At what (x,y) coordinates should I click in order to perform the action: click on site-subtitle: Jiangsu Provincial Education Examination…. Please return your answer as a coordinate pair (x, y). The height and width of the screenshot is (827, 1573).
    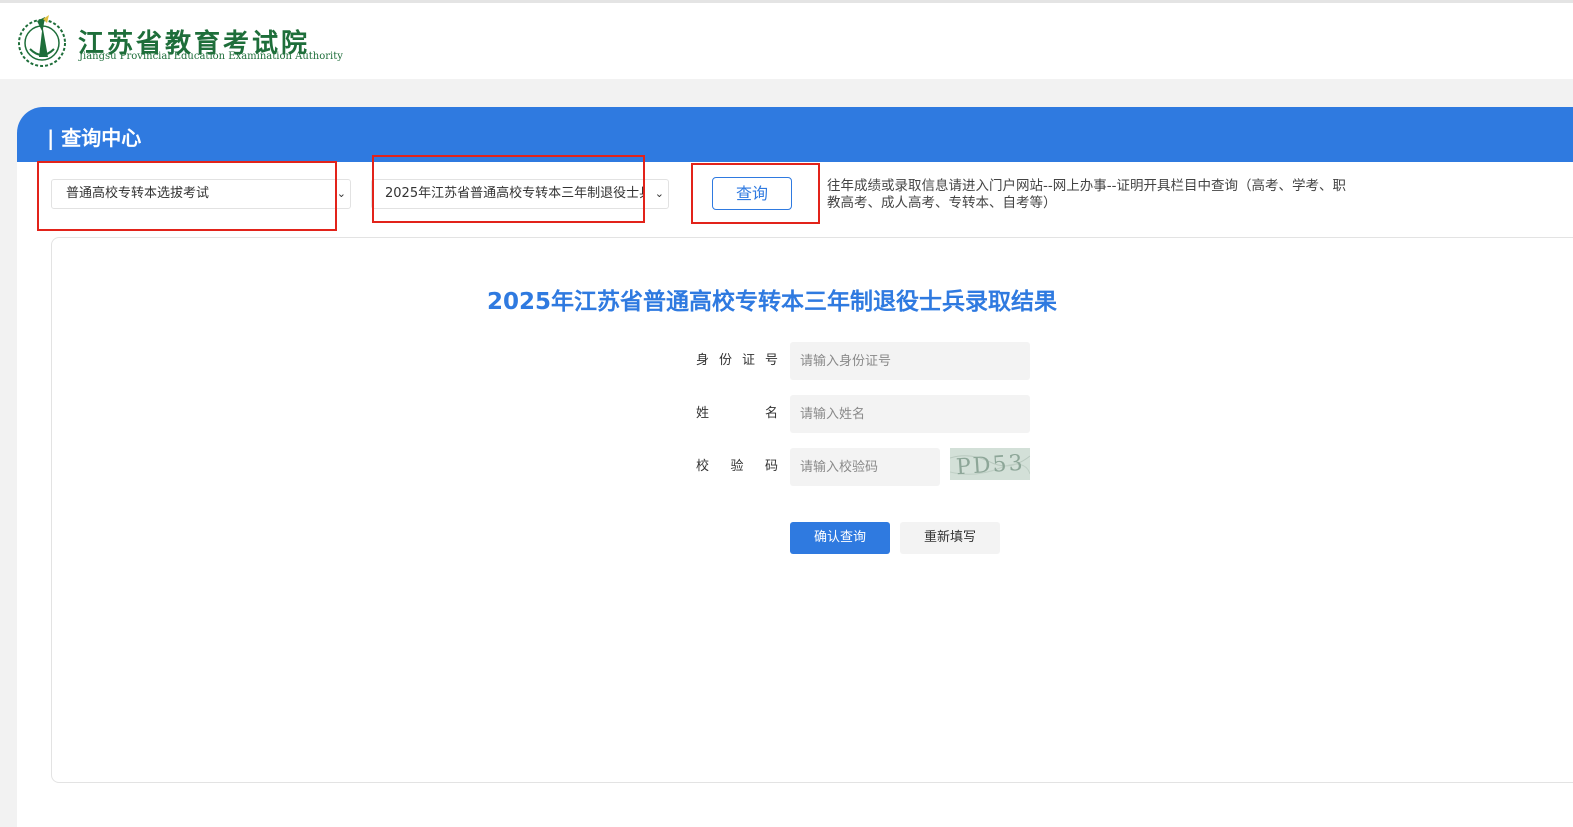
    Looking at the image, I should click on (211, 56).